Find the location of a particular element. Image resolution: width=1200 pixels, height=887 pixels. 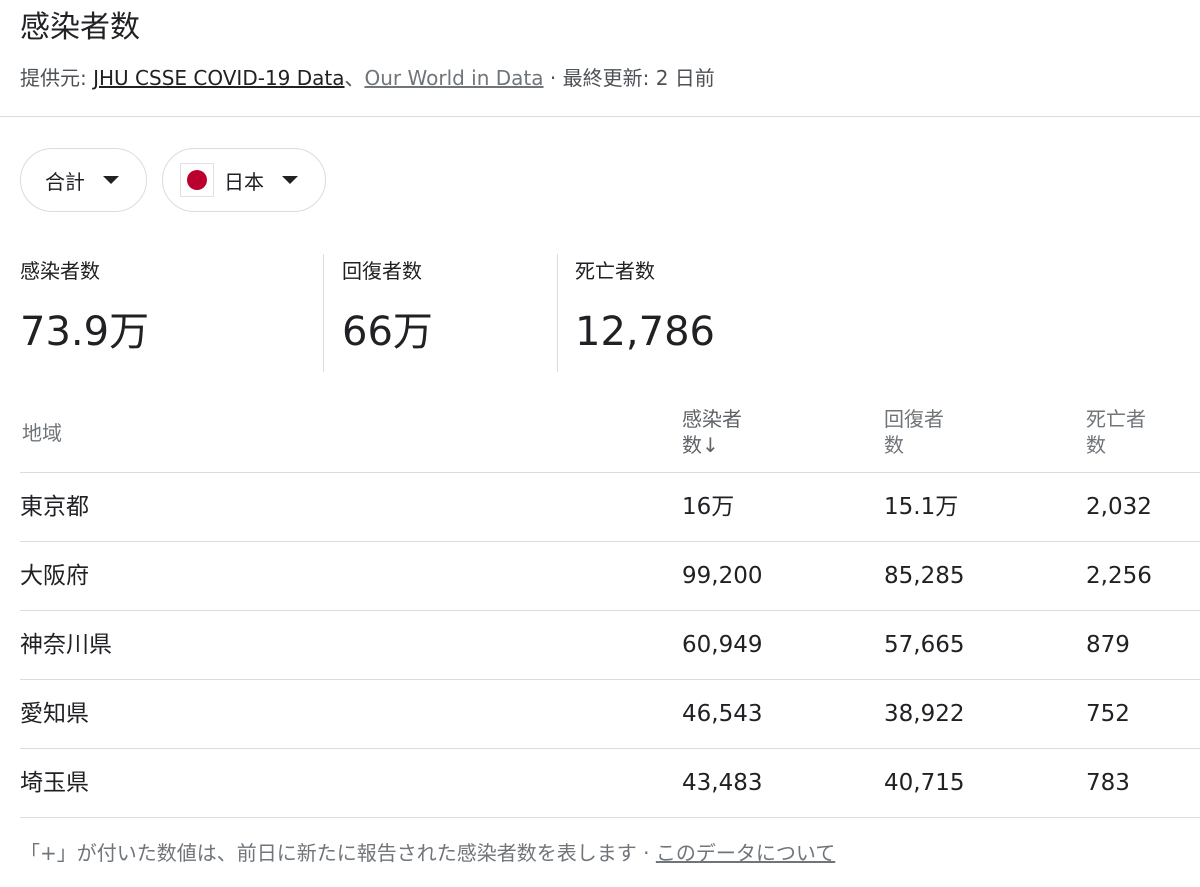

cell-region: 埼玉県 is located at coordinates (54, 783).